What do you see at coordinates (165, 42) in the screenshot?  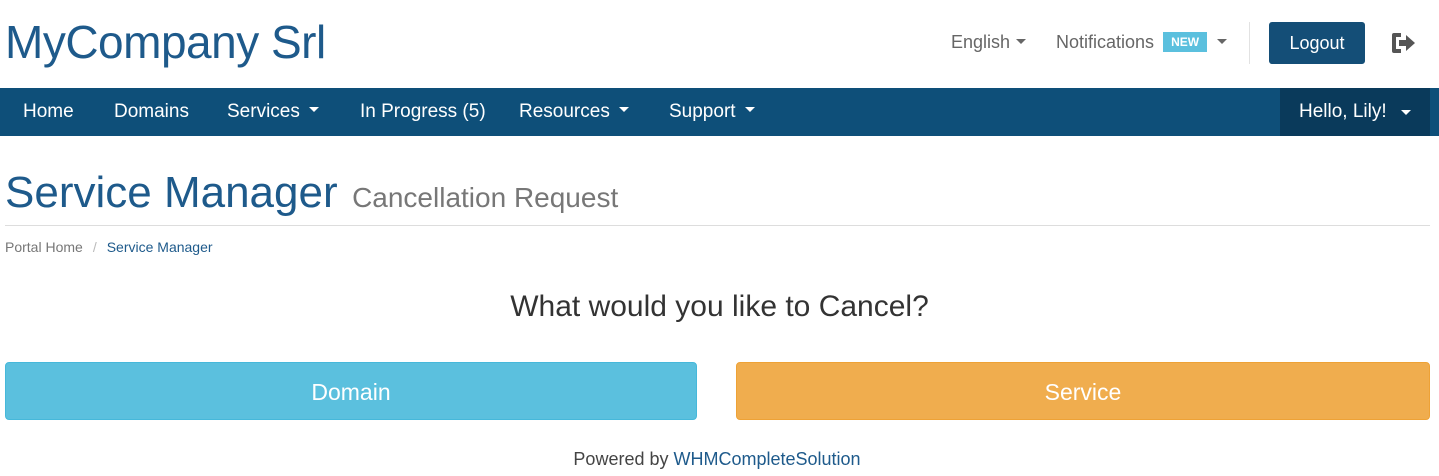 I see `company-logo: MyCompany Srl` at bounding box center [165, 42].